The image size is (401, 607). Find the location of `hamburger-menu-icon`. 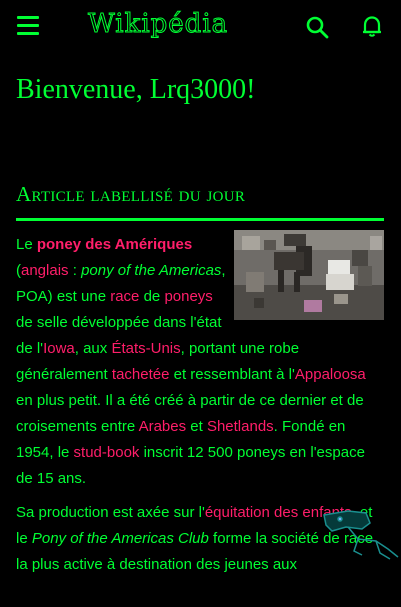

hamburger-menu-icon is located at coordinates (28, 26).